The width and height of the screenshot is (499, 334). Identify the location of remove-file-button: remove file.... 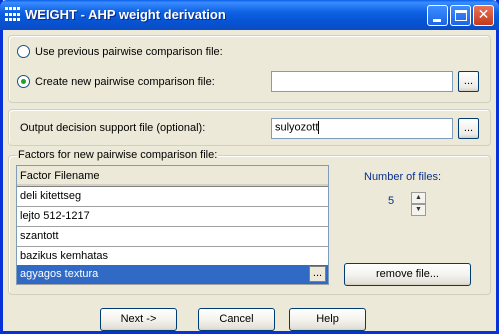
(407, 274).